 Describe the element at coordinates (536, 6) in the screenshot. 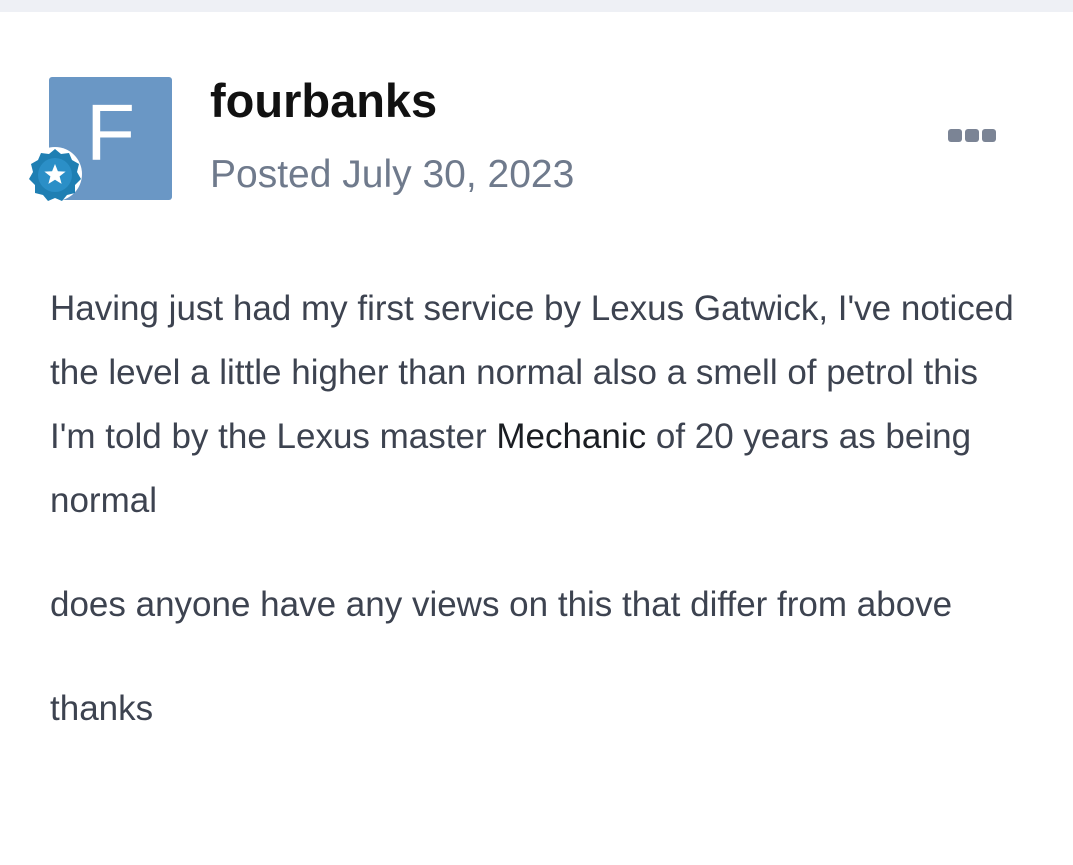

I see `top-strip` at that location.